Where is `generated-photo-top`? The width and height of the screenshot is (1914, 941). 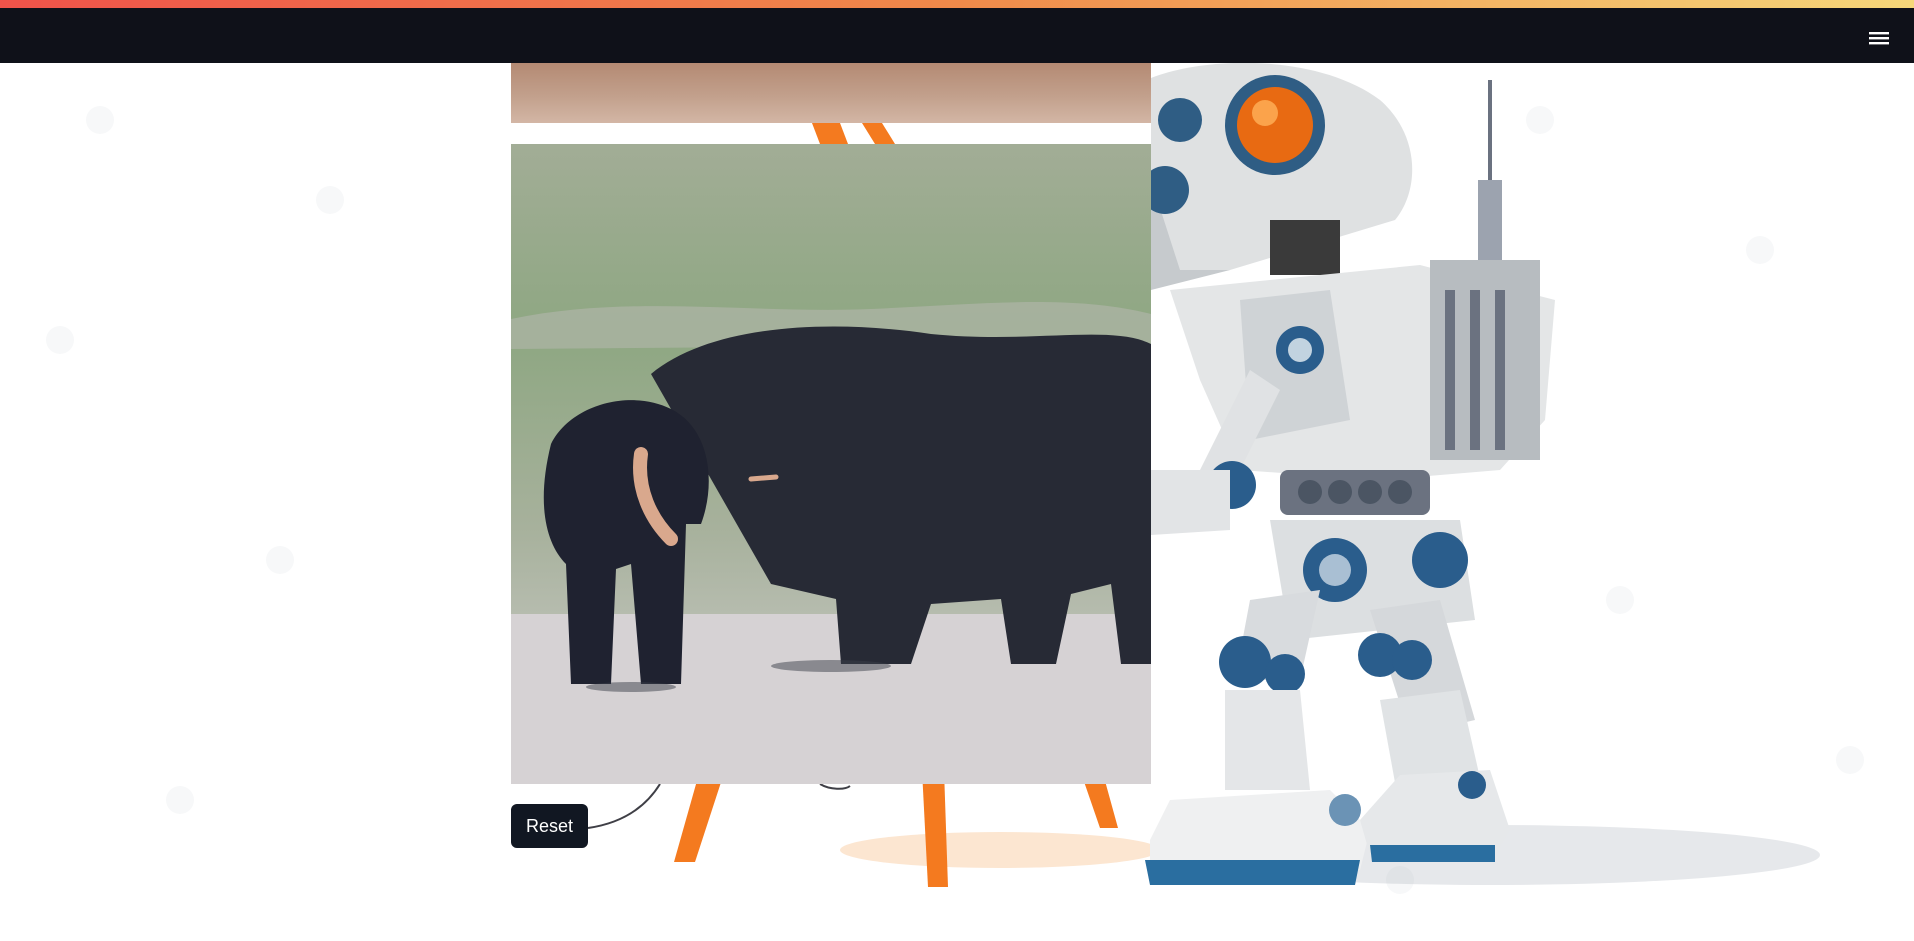
generated-photo-top is located at coordinates (831, 93).